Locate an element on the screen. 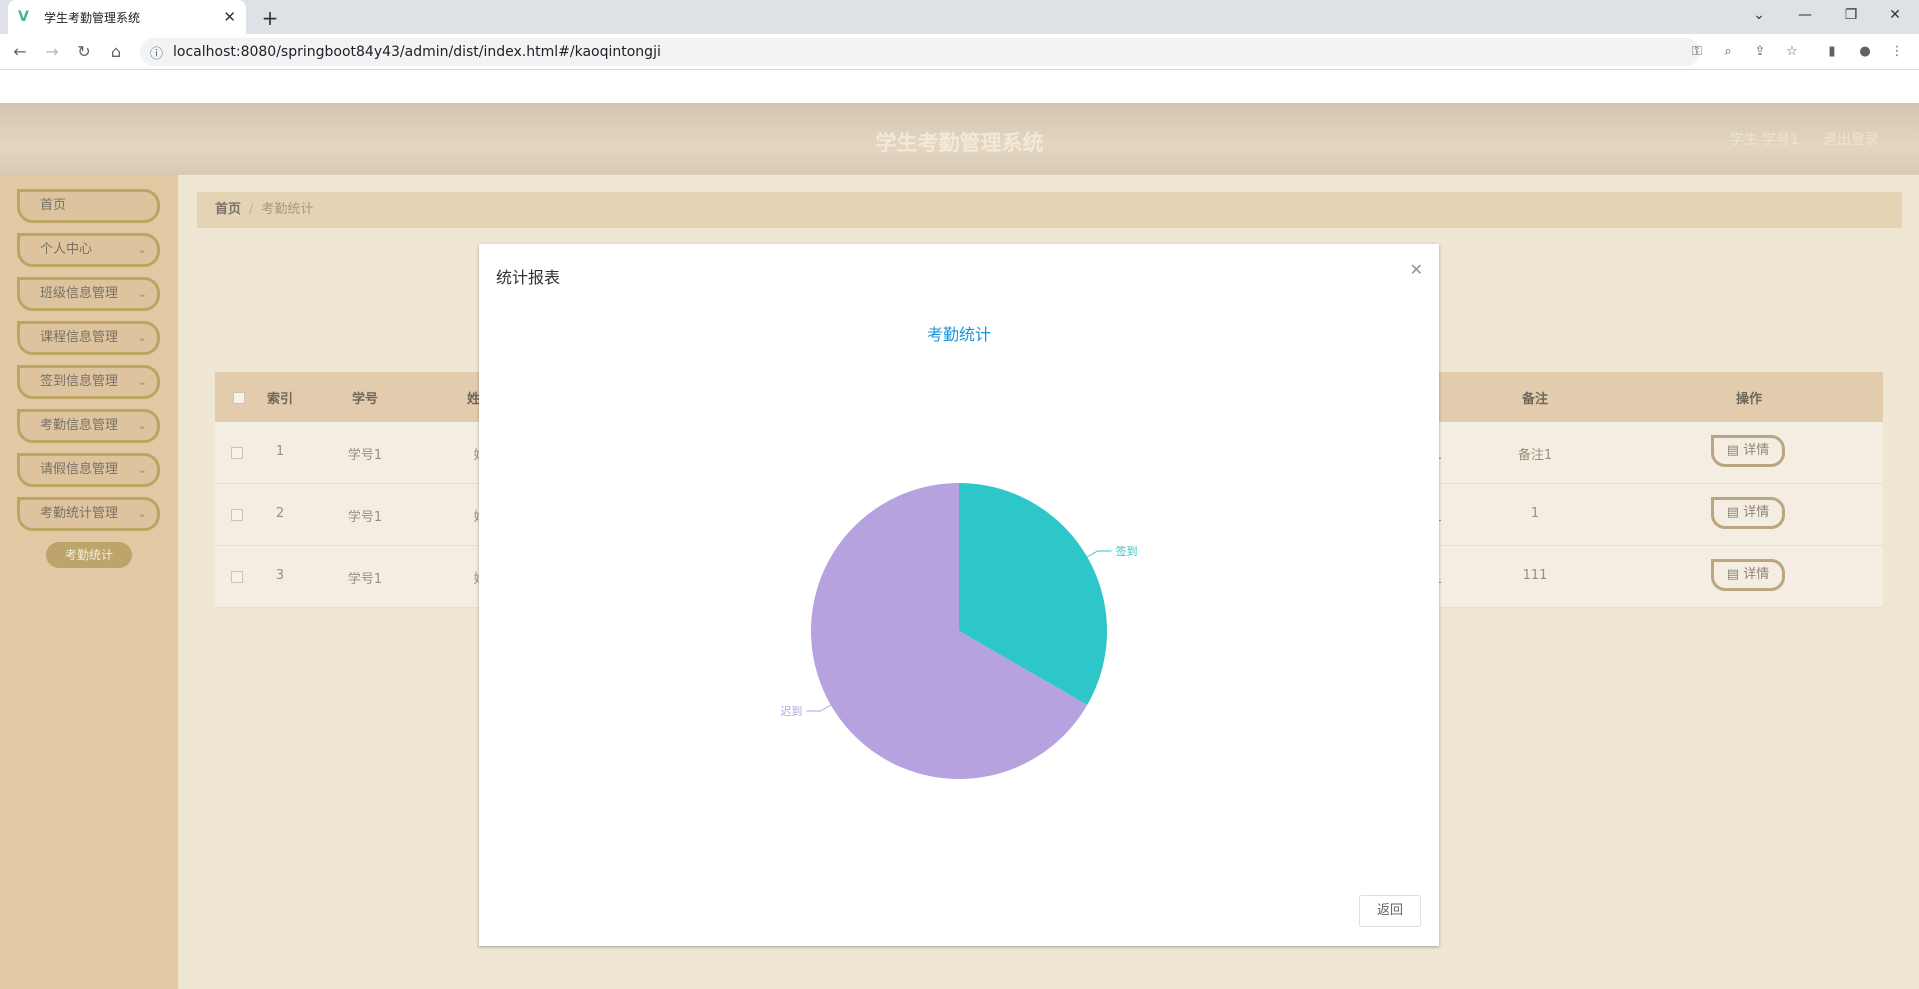 This screenshot has width=1919, height=989. back-arrow-icon: ← is located at coordinates (20, 52).